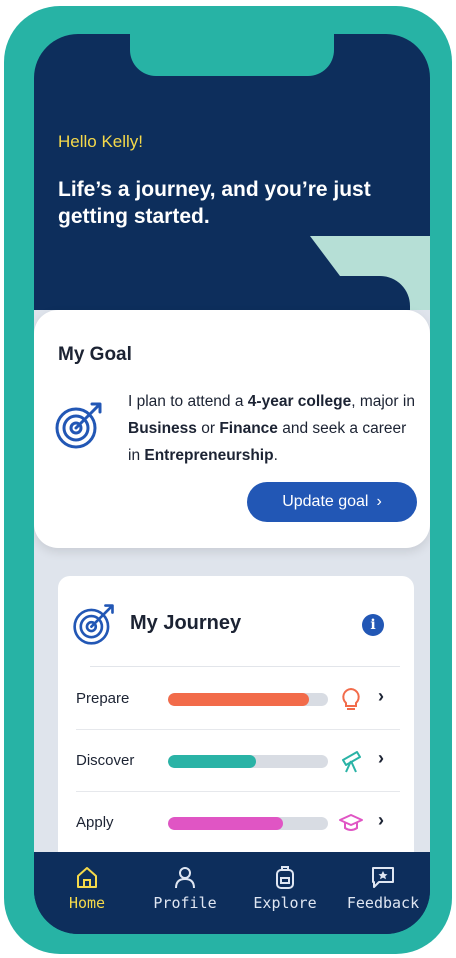  What do you see at coordinates (285, 877) in the screenshot?
I see `backpack-icon` at bounding box center [285, 877].